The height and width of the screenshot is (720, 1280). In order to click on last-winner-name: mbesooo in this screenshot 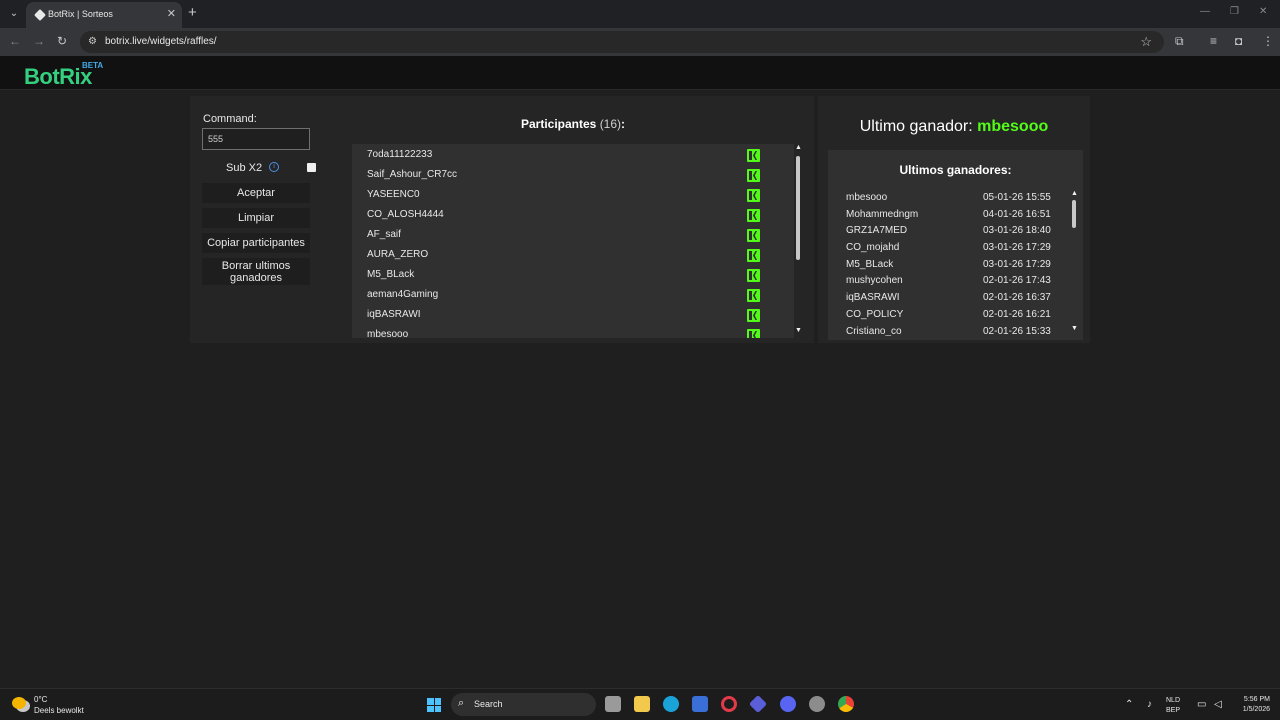, I will do `click(1013, 126)`.